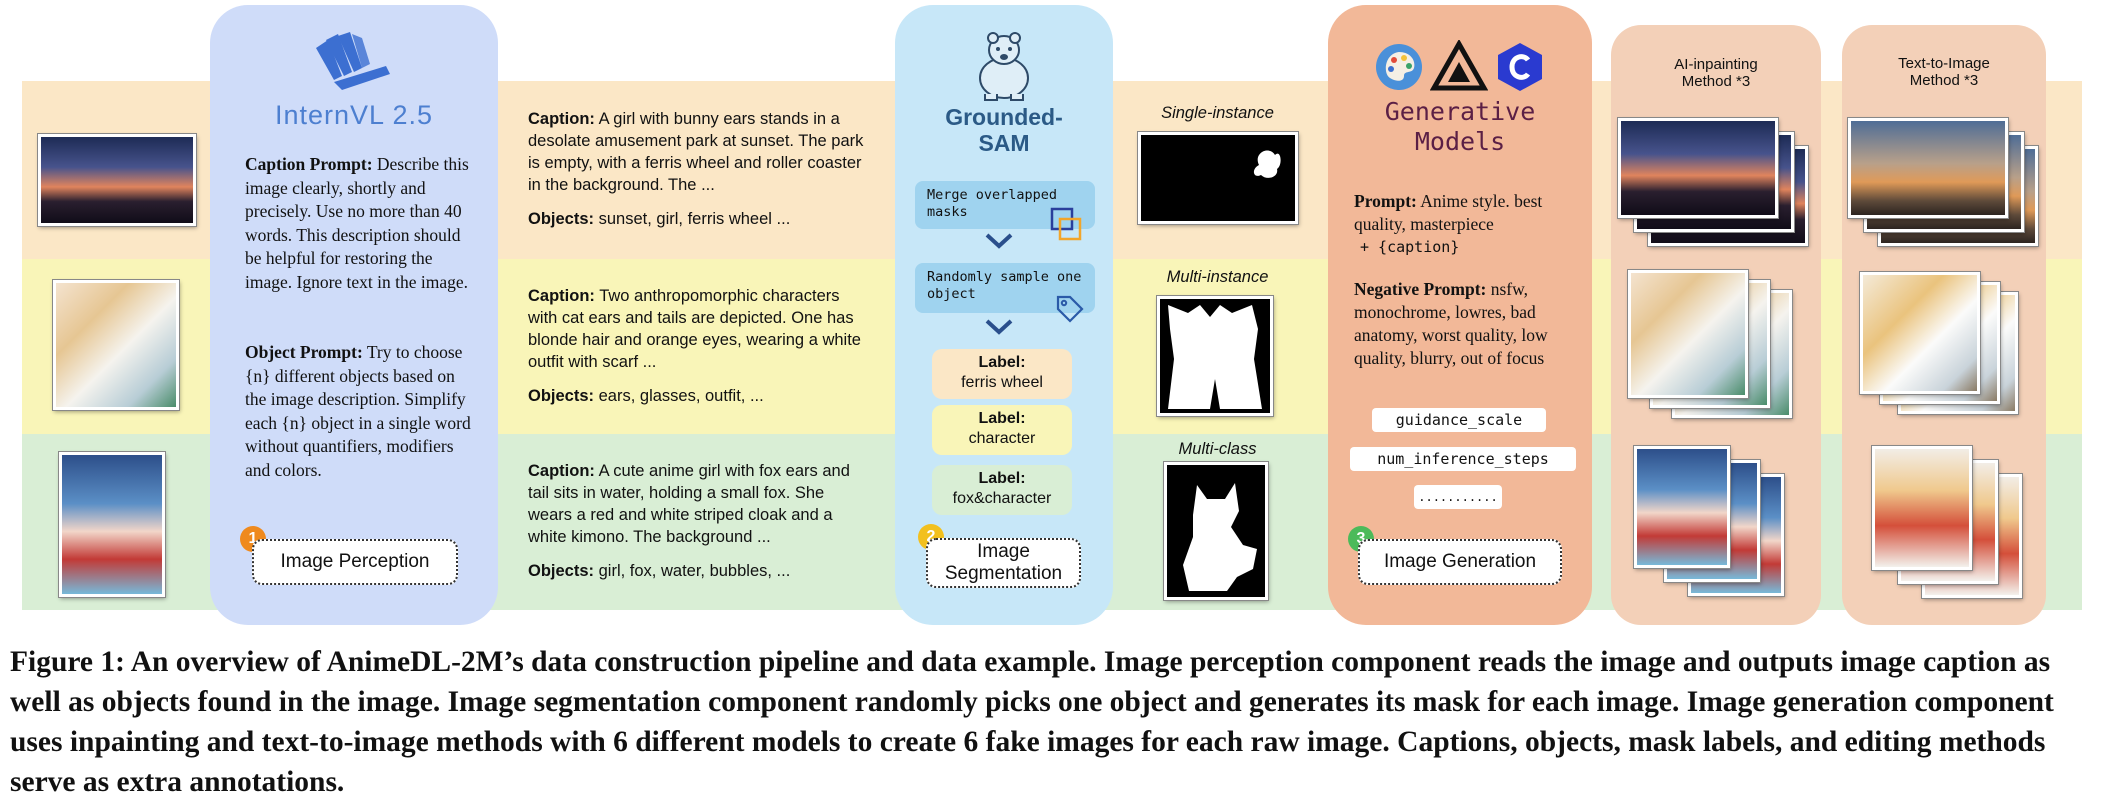 The height and width of the screenshot is (807, 2110). What do you see at coordinates (1460, 562) in the screenshot?
I see `image-generation-box: Image Generation` at bounding box center [1460, 562].